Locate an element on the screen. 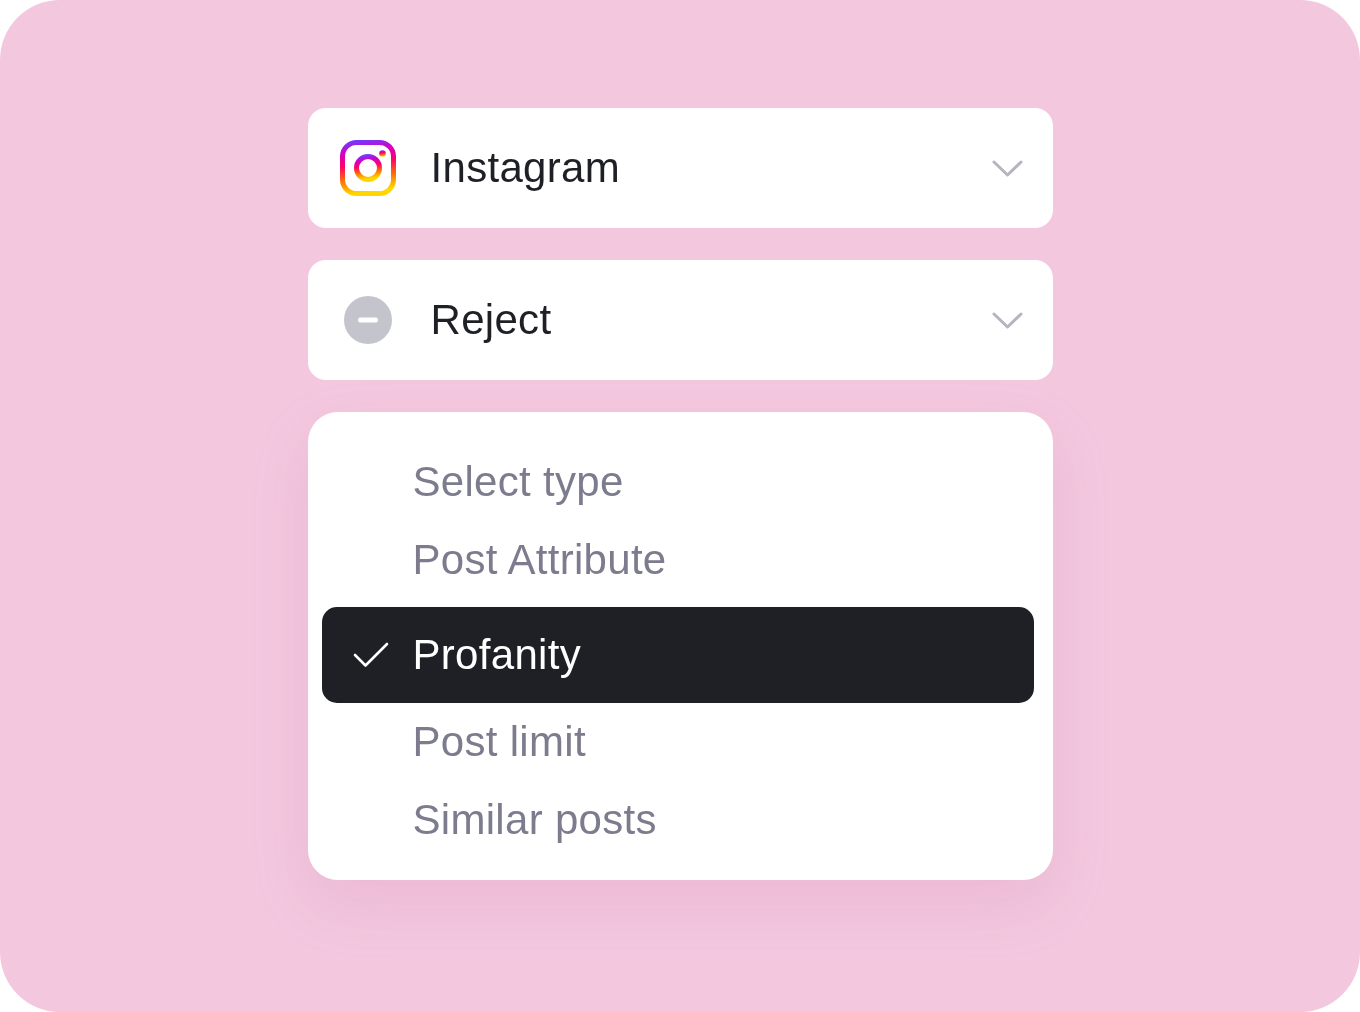 Image resolution: width=1360 pixels, height=1012 pixels. action-select: Reject is located at coordinates (680, 320).